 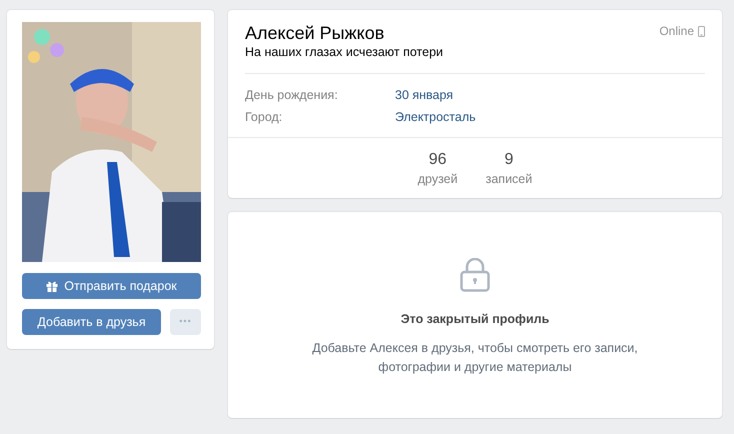 What do you see at coordinates (292, 95) in the screenshot?
I see `info-label: День рождения:` at bounding box center [292, 95].